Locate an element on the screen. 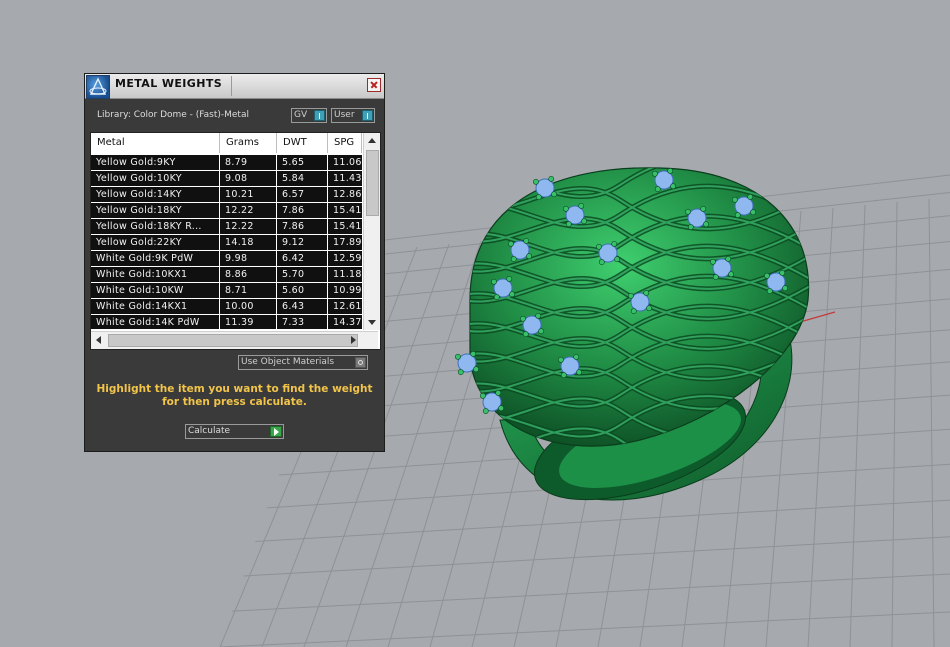  spg-cell: 17.89 is located at coordinates (347, 242).